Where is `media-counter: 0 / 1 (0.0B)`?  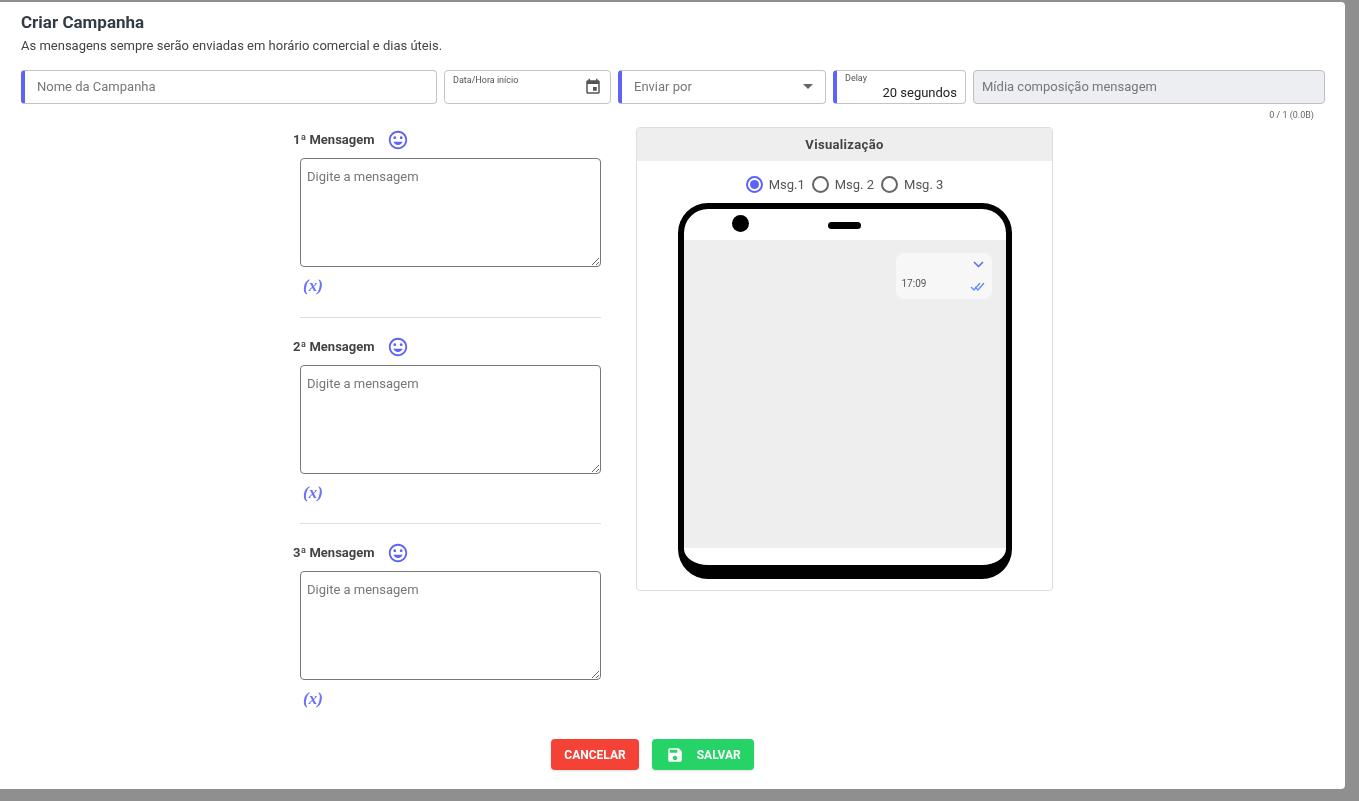 media-counter: 0 / 1 (0.0B) is located at coordinates (1291, 115).